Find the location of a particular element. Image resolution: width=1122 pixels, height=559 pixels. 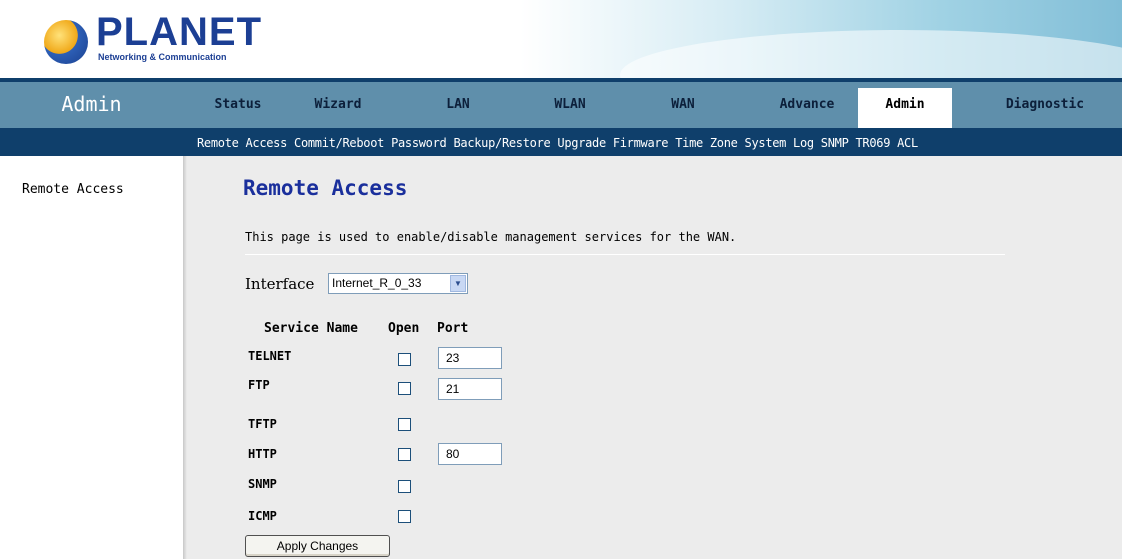

subnav-snmp: SNMP is located at coordinates (835, 143).